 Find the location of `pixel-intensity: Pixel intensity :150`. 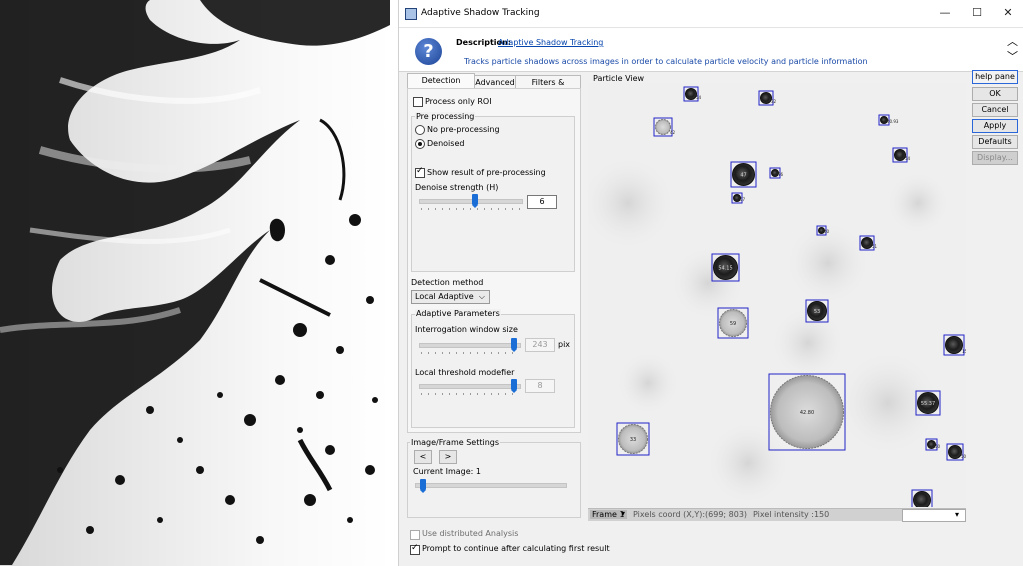

pixel-intensity: Pixel intensity :150 is located at coordinates (791, 514).